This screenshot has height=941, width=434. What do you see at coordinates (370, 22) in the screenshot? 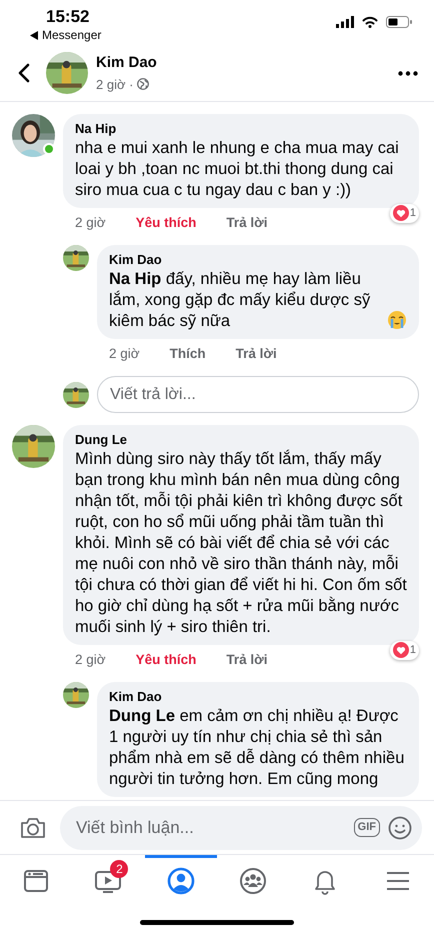
I see `wifi-icon` at bounding box center [370, 22].